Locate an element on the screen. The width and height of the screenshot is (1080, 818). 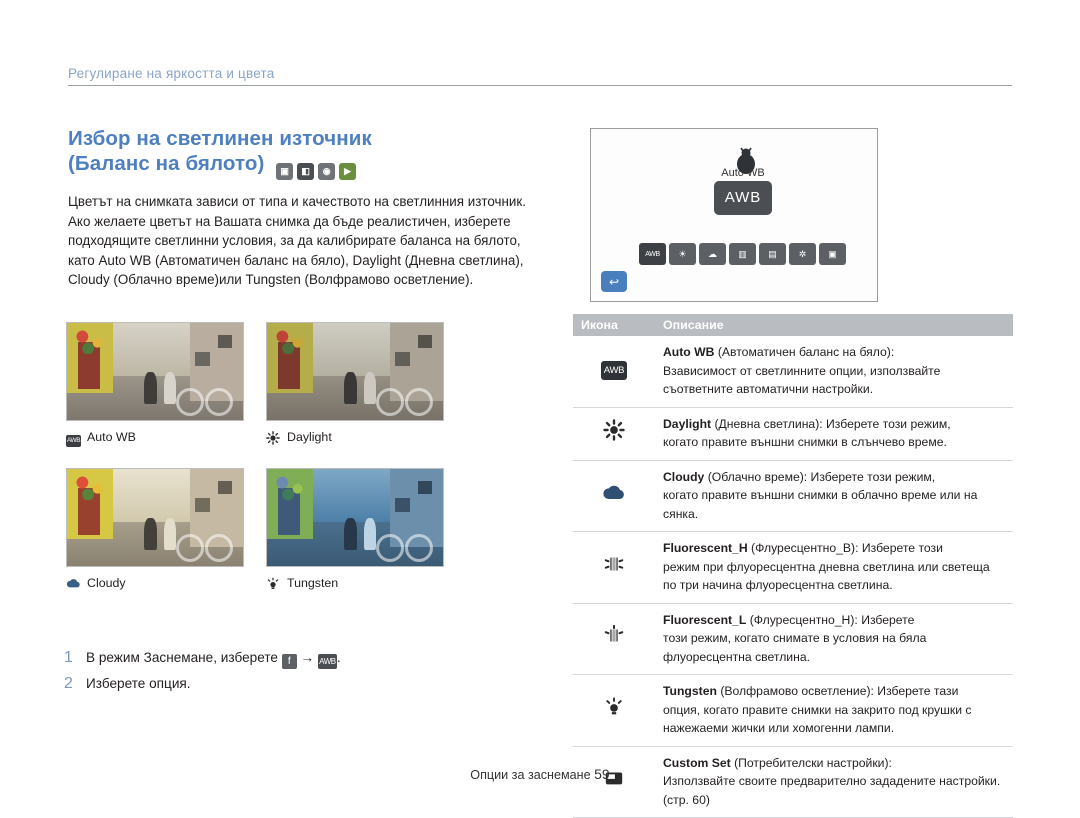
strip-option-fluorescent-l: ▤ is located at coordinates (772, 254).